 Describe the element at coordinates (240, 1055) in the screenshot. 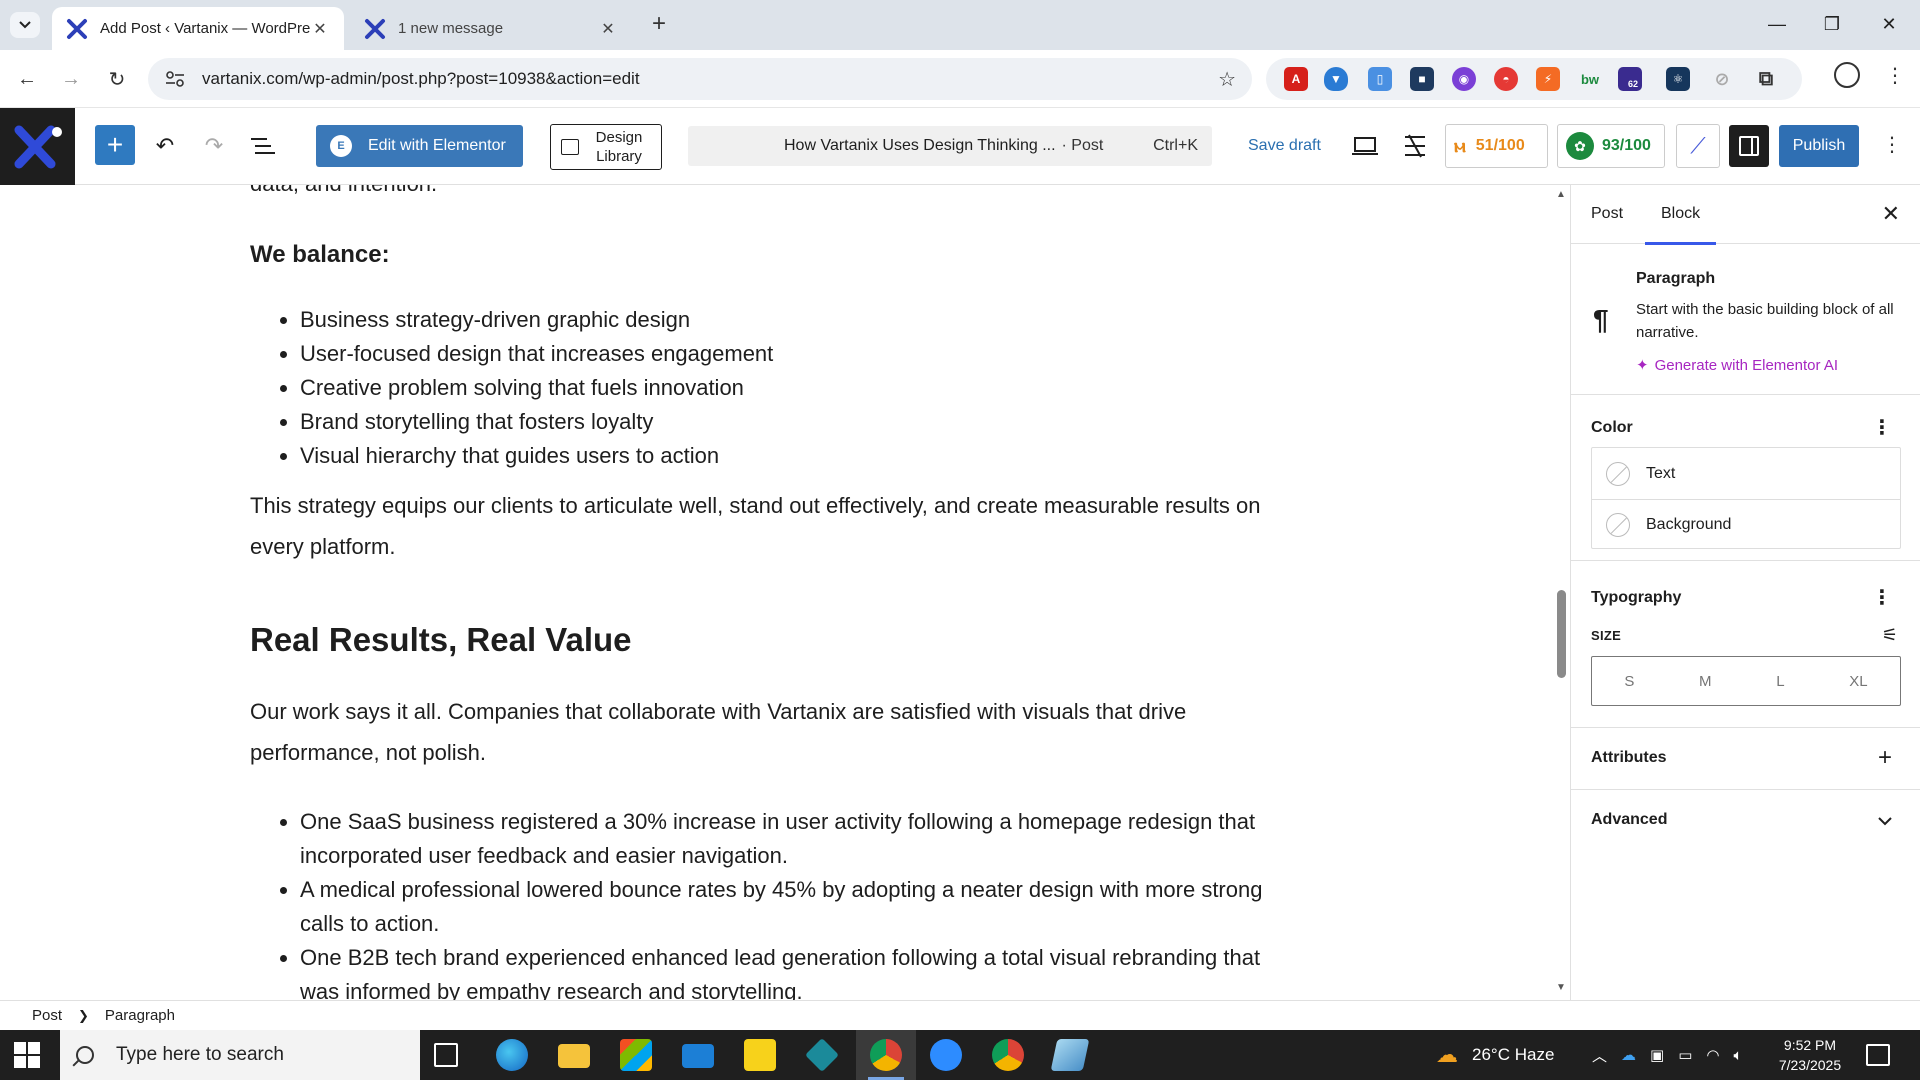

I see `taskbar-search: Type here to search` at that location.